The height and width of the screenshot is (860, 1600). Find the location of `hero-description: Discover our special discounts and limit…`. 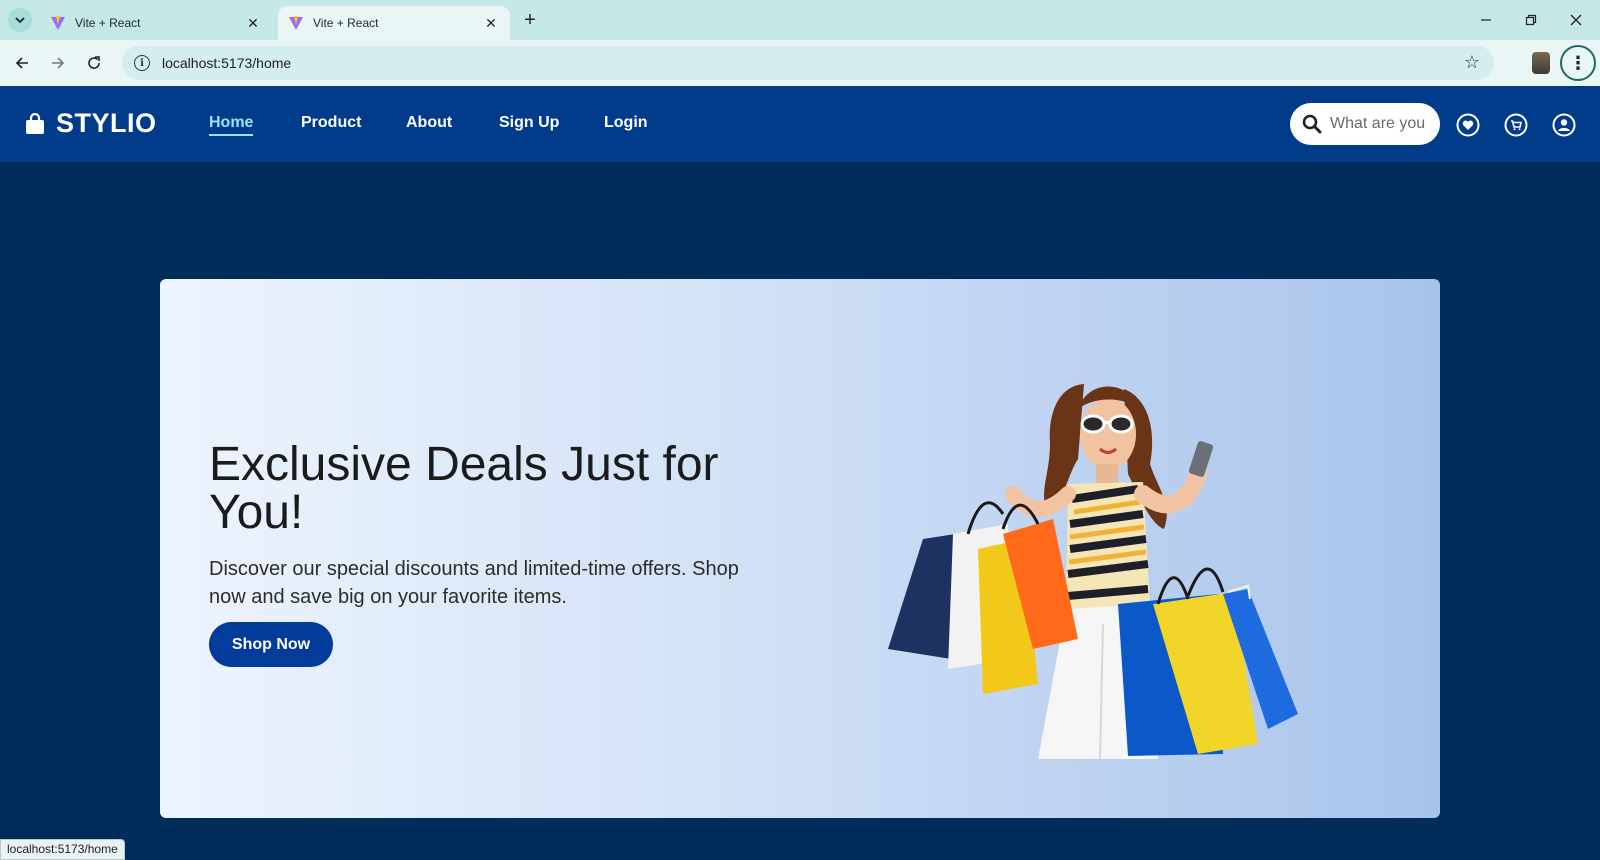

hero-description: Discover our special discounts and limit… is located at coordinates (474, 583).